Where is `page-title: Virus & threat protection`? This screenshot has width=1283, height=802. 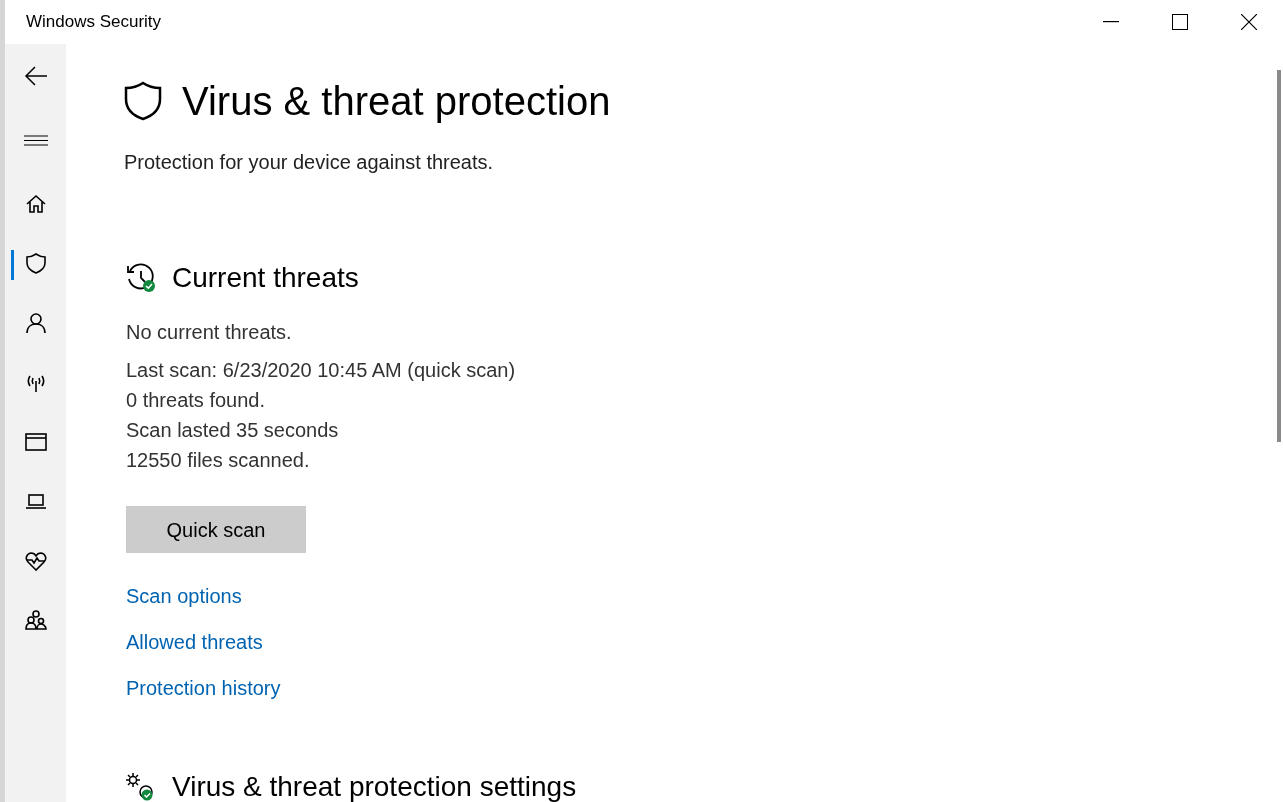 page-title: Virus & threat protection is located at coordinates (396, 101).